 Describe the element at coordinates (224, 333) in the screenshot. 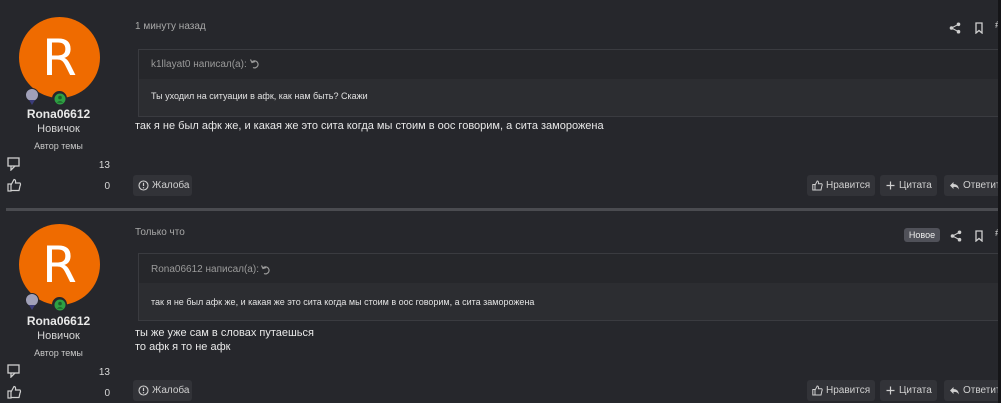

I see `message-line: ты же уже сам в словах путаешься` at that location.